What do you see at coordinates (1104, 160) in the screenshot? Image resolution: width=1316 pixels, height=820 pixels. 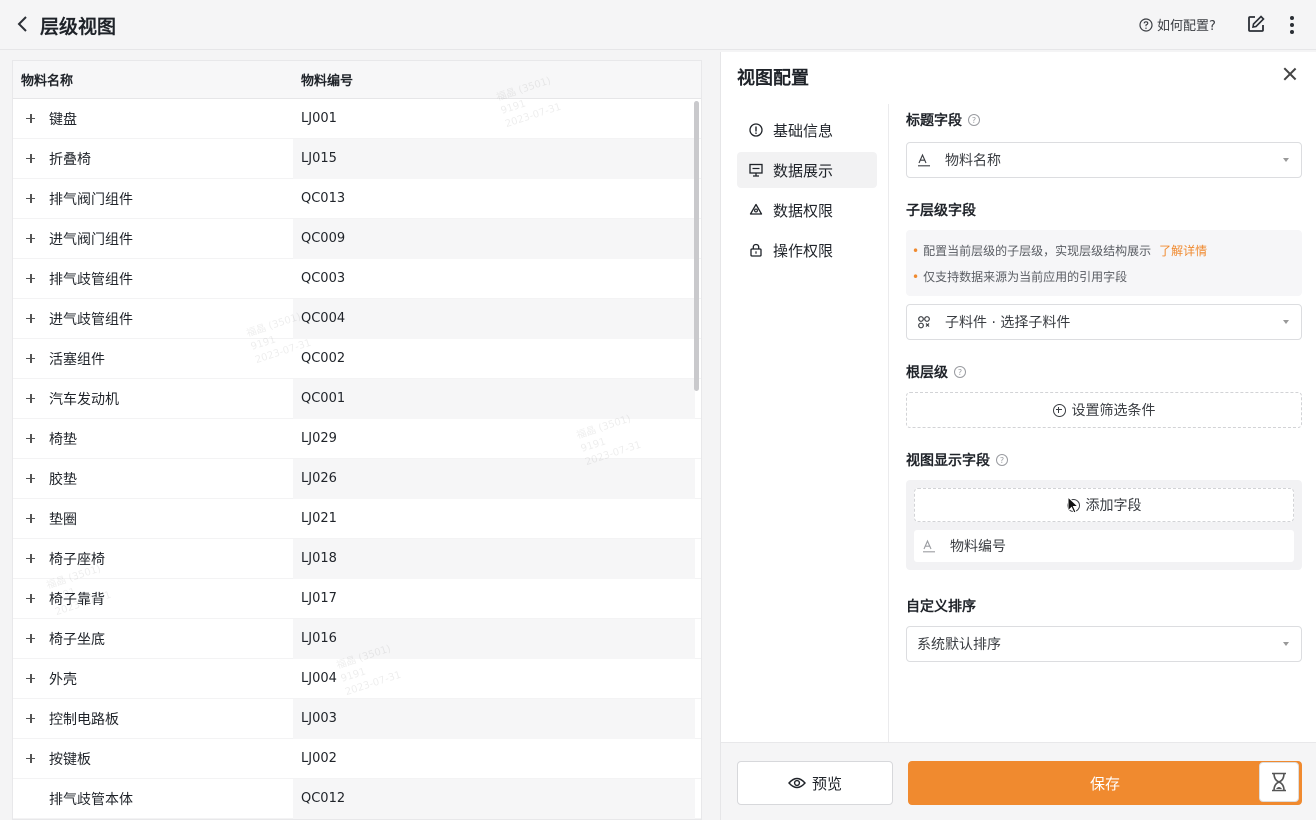 I see `title-field-select: 物料名称` at bounding box center [1104, 160].